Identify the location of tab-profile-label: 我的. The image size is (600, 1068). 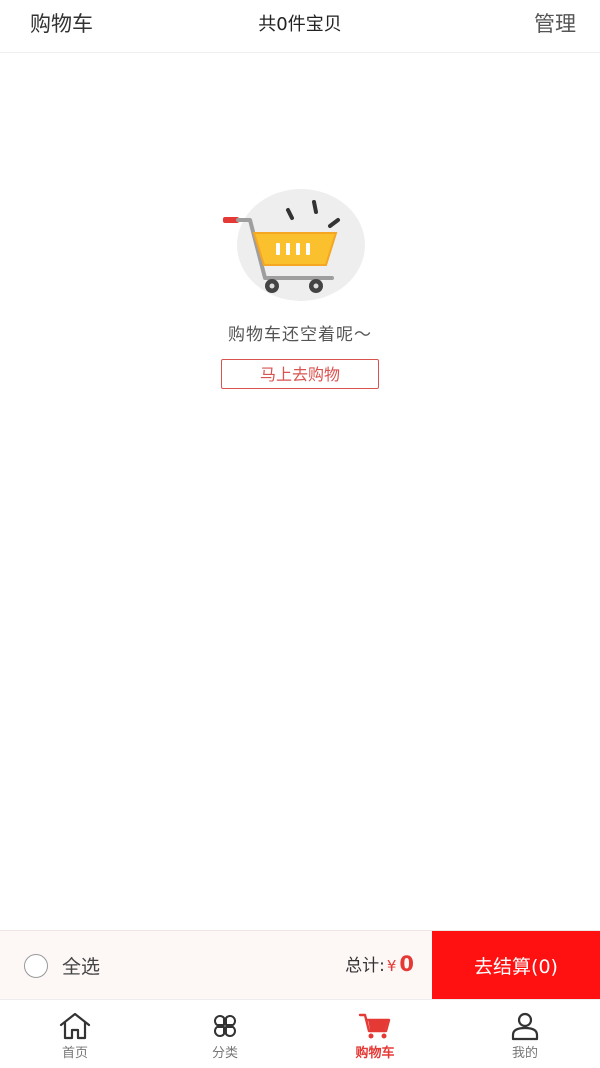
(524, 1053).